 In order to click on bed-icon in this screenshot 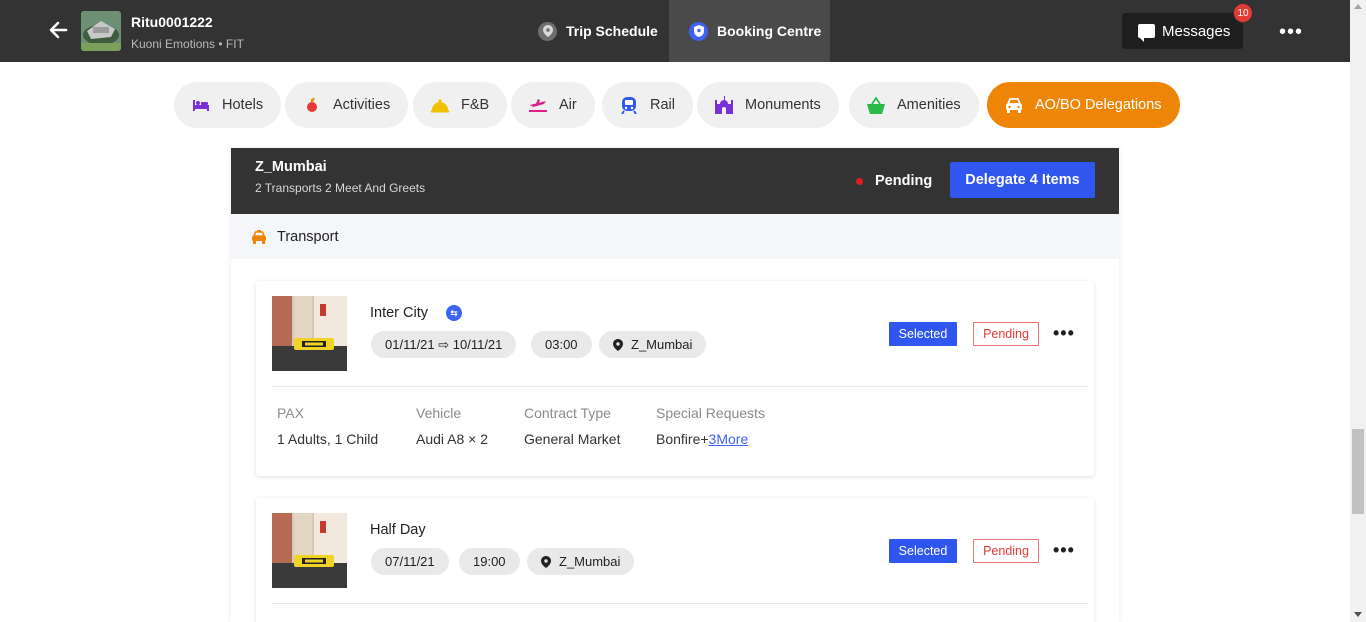, I will do `click(201, 105)`.